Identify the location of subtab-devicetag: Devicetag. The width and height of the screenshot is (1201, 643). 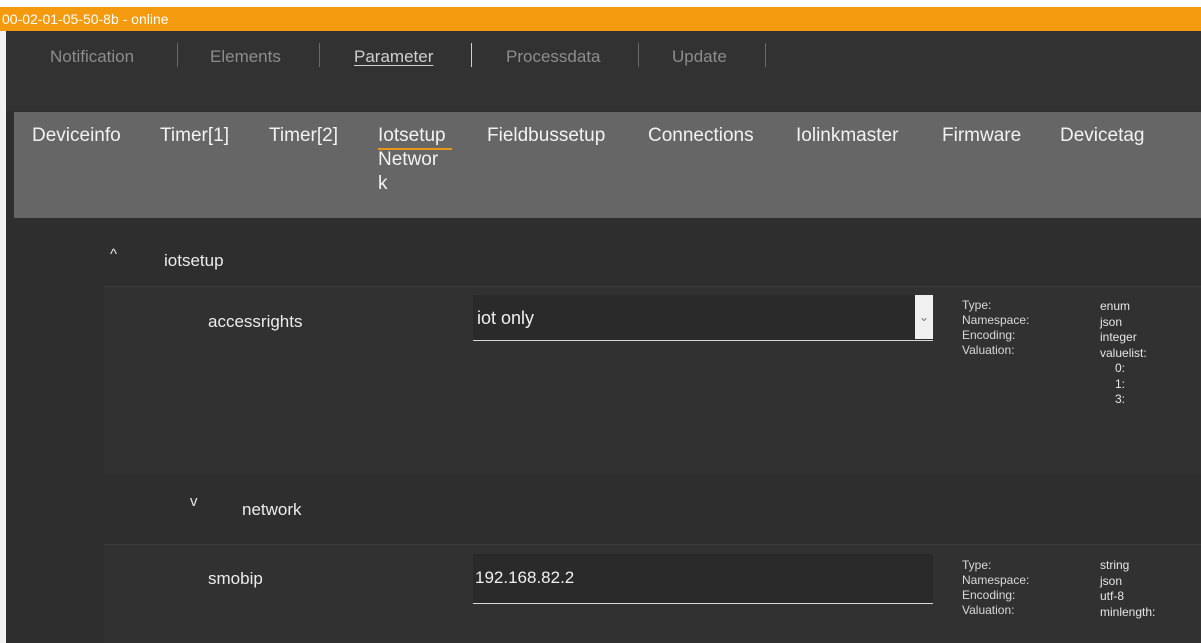
(1102, 136).